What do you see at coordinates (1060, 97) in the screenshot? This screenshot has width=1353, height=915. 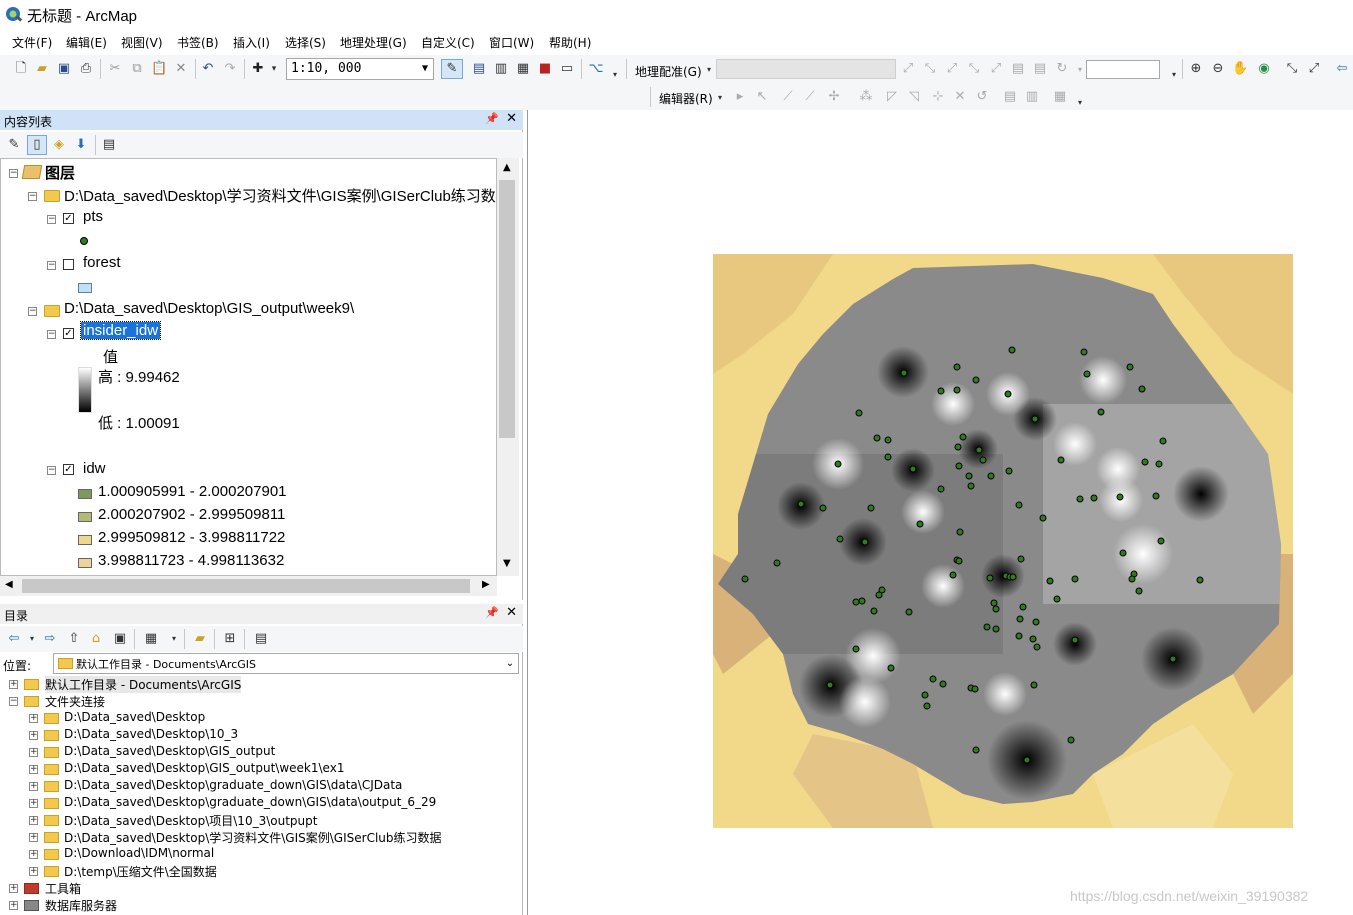 I see `editing-options-icon: ▦` at bounding box center [1060, 97].